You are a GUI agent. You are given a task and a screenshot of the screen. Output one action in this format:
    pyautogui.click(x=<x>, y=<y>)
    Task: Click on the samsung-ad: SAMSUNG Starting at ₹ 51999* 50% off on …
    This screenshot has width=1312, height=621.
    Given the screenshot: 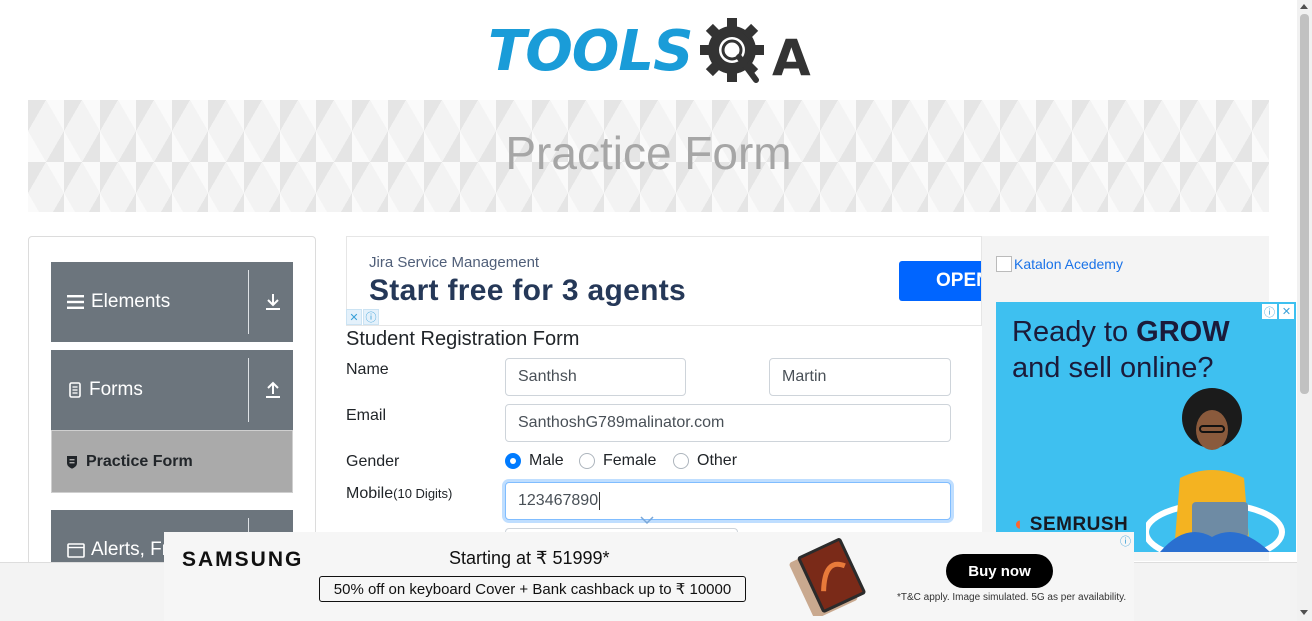 What is the action you would take?
    pyautogui.click(x=649, y=576)
    